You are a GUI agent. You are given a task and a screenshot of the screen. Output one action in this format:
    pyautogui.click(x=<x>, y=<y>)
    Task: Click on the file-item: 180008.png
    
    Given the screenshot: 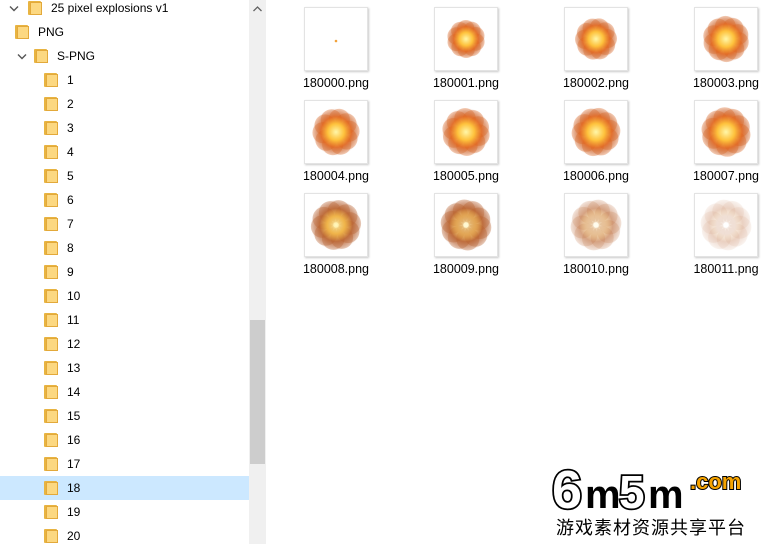 What is the action you would take?
    pyautogui.click(x=336, y=238)
    